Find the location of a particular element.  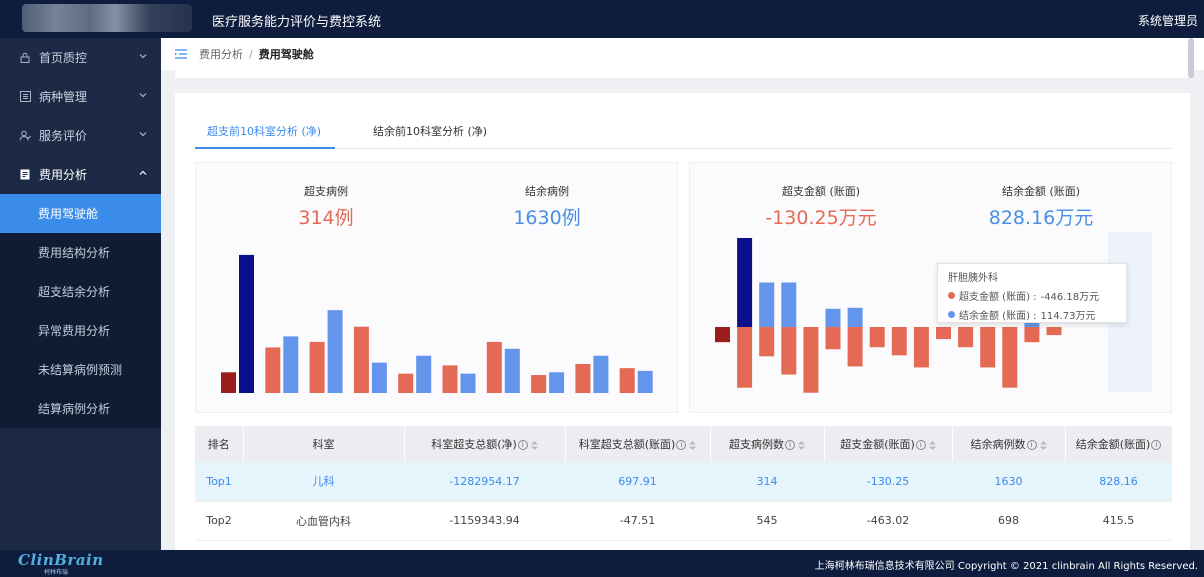

column-header-book-overspend: 科室超支总额(账面) i is located at coordinates (638, 444).